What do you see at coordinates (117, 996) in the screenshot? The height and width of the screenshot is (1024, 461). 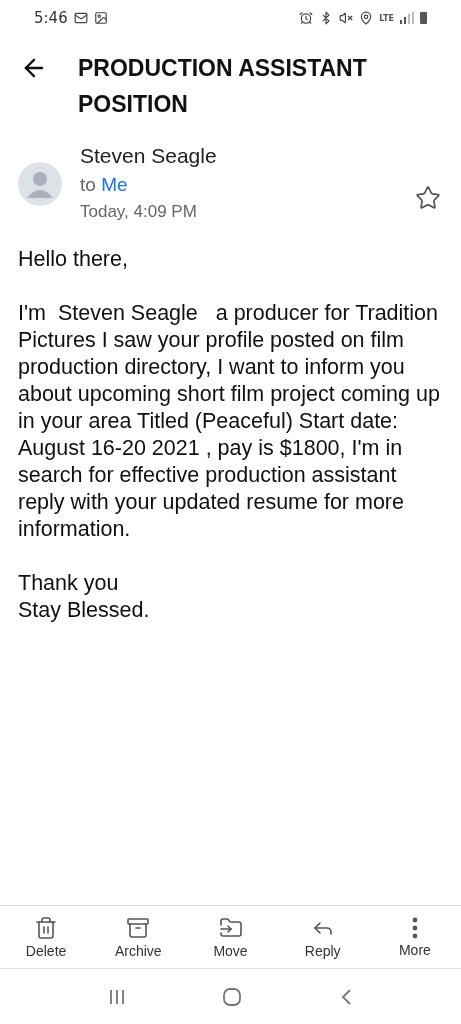 I see `recent-apps-button` at bounding box center [117, 996].